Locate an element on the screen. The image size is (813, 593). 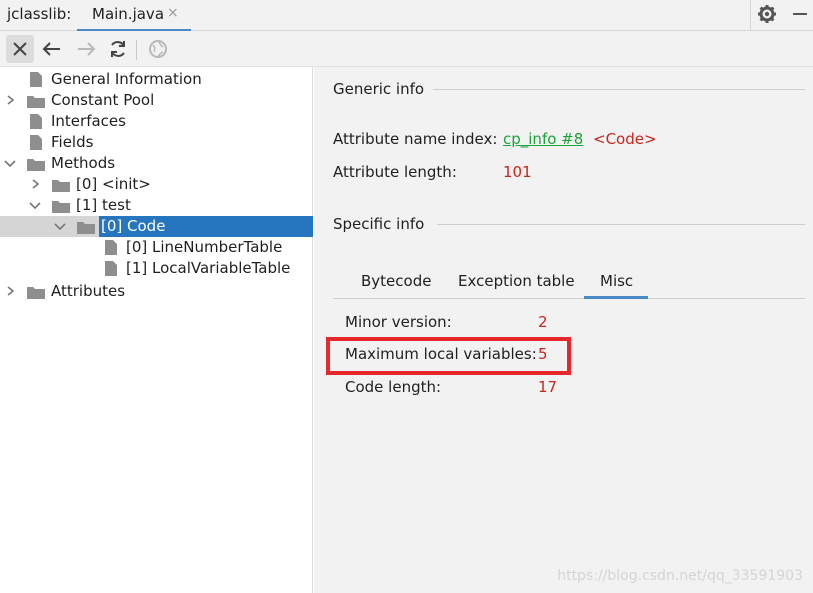
tab-bytecode: Bytecode is located at coordinates (396, 281).